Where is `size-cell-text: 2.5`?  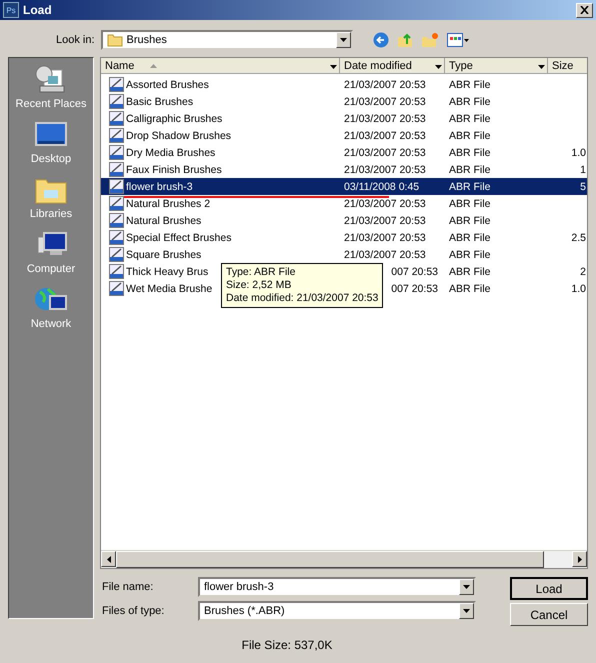
size-cell-text: 2.5 is located at coordinates (578, 238).